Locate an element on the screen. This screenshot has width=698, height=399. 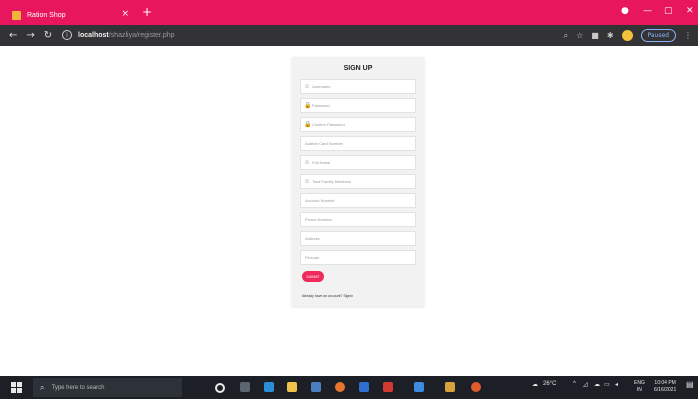
password-field: 🔒 Password is located at coordinates (358, 105).